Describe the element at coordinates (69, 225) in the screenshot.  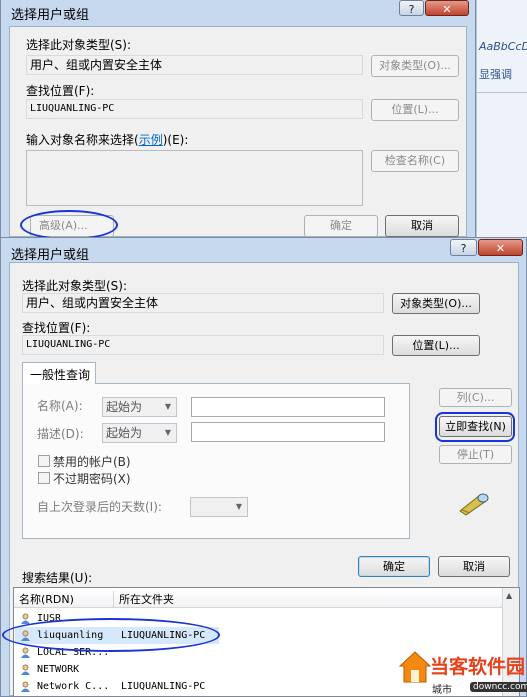
I see `annotation-circle-advanced` at that location.